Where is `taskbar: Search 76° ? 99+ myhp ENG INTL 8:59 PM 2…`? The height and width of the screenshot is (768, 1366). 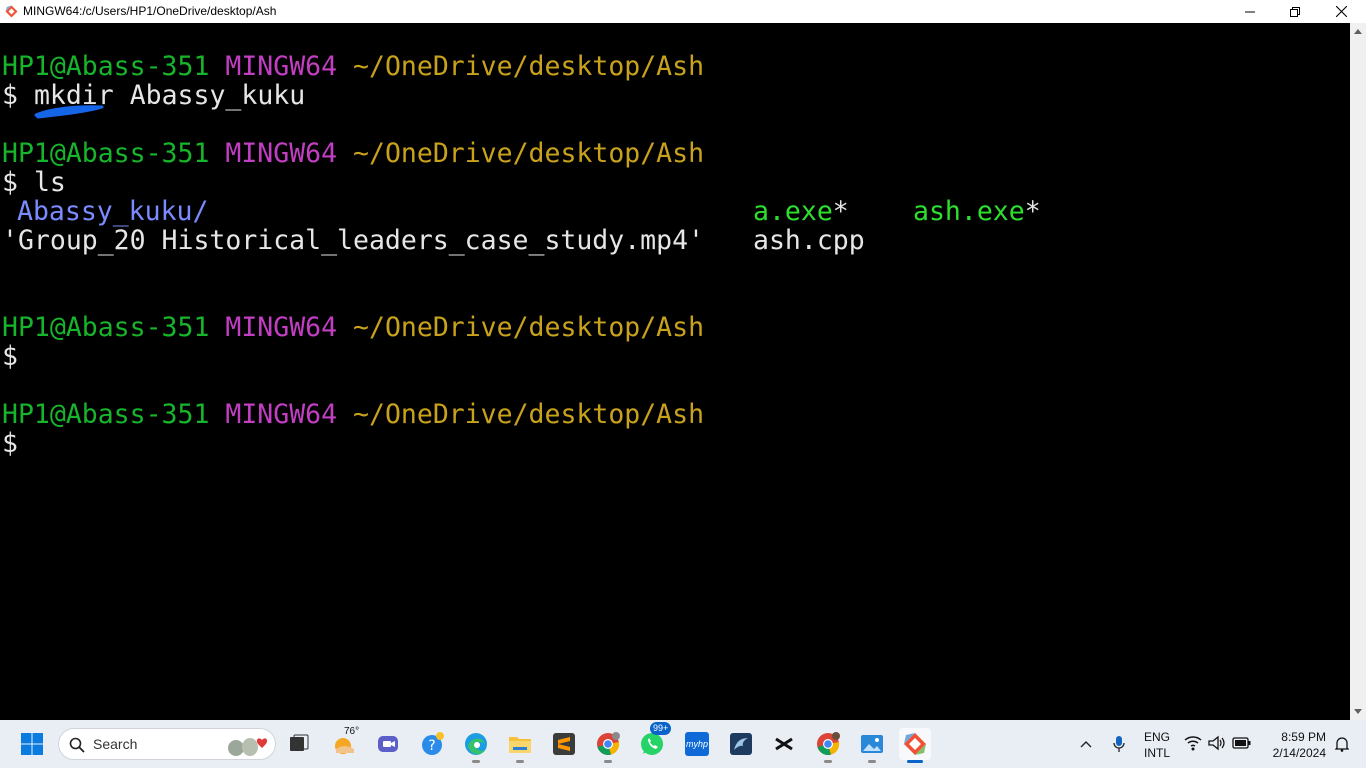
taskbar: Search 76° ? 99+ myhp ENG INTL 8:59 PM 2… is located at coordinates (683, 744).